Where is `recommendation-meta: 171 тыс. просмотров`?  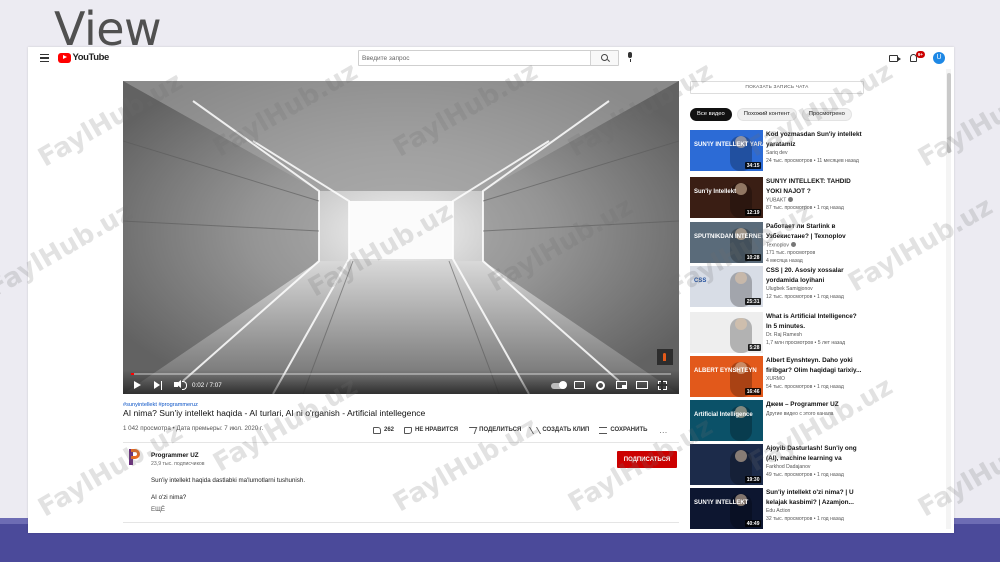
recommendation-meta: 171 тыс. просмотров is located at coordinates (791, 253).